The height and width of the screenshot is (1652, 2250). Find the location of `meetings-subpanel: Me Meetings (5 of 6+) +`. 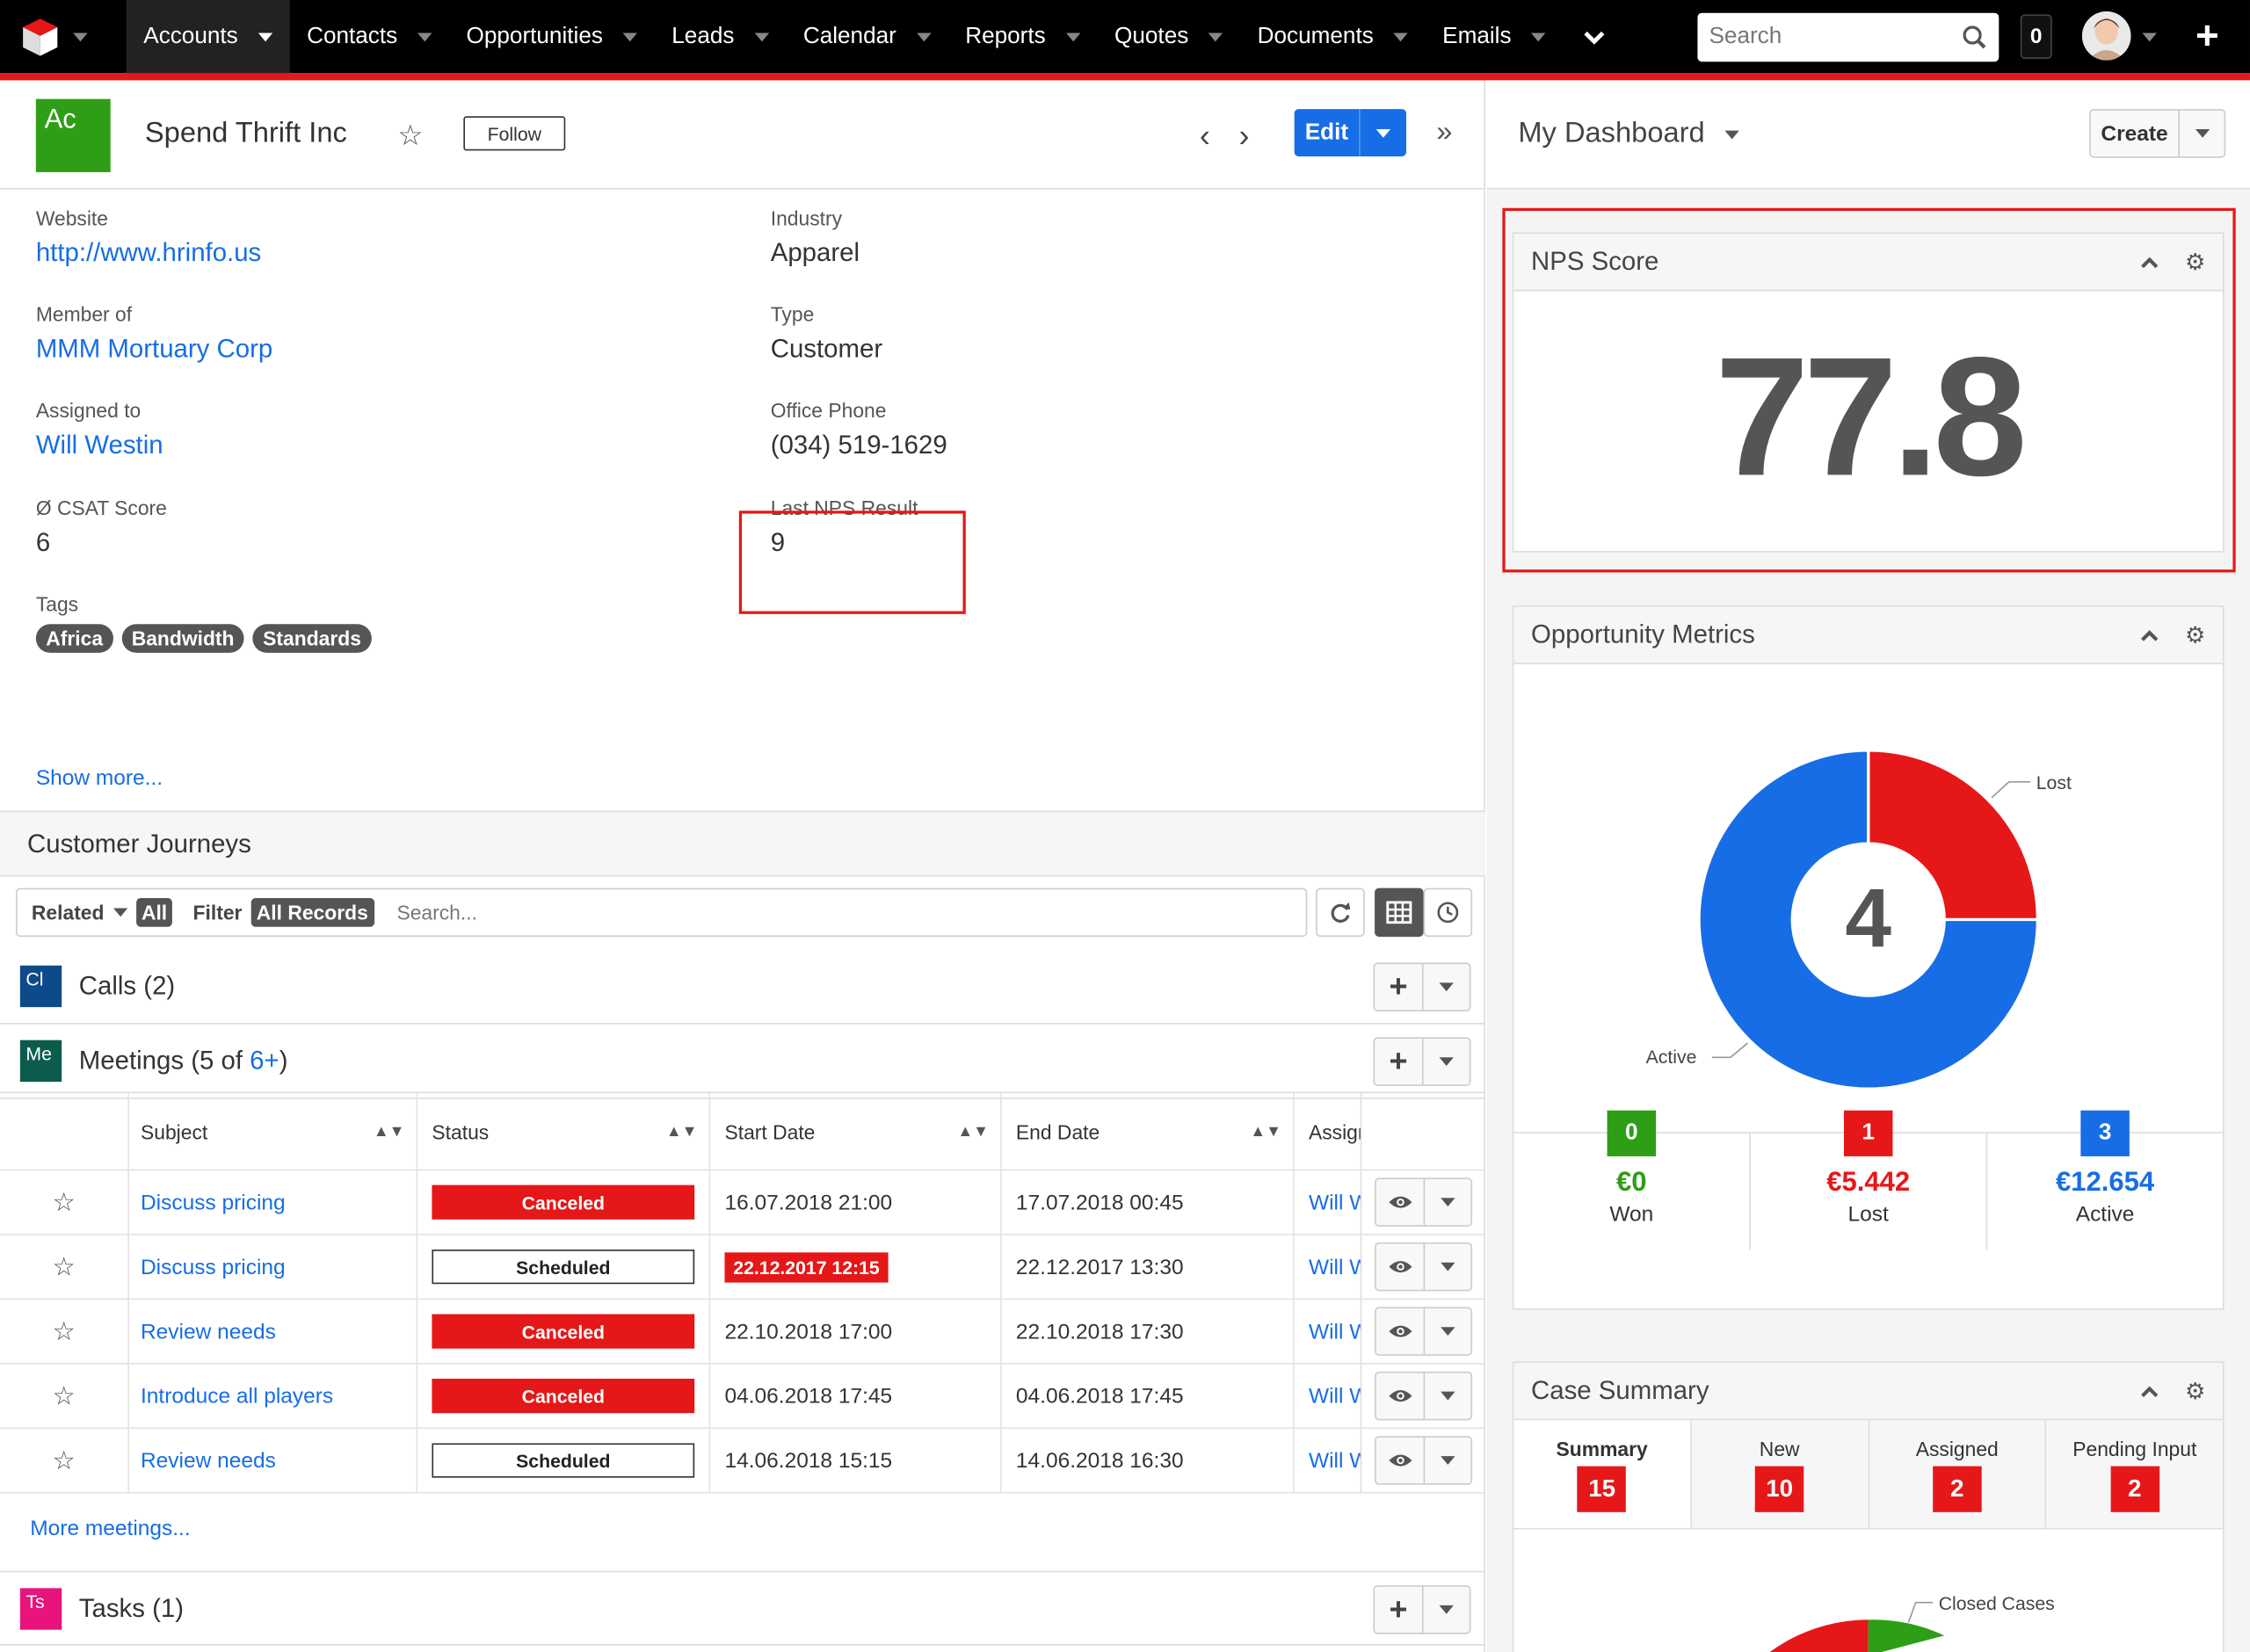

meetings-subpanel: Me Meetings (5 of 6+) + is located at coordinates (742, 1062).